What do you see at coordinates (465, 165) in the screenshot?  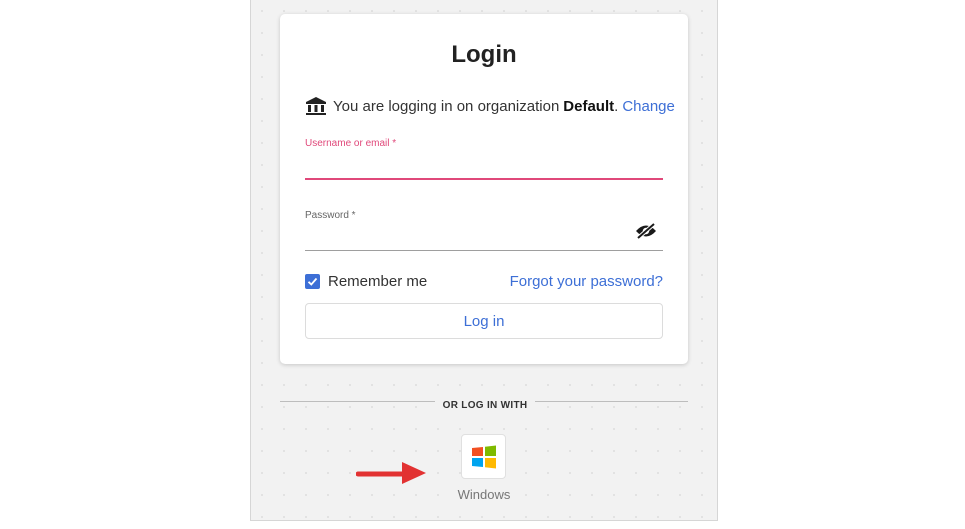 I see `username-input` at bounding box center [465, 165].